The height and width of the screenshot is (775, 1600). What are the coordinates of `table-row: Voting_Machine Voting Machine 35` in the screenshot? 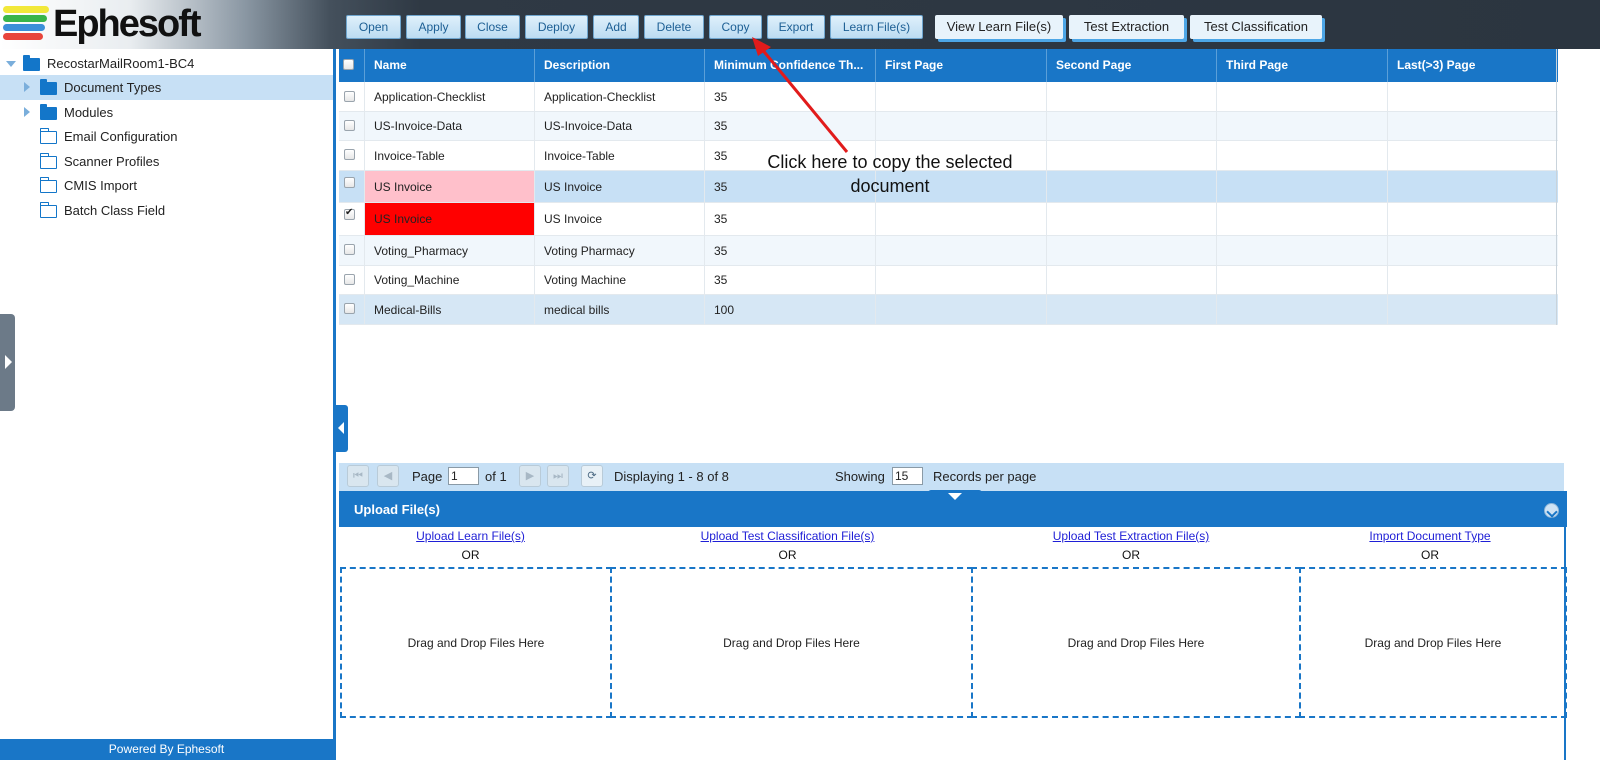 It's located at (948, 280).